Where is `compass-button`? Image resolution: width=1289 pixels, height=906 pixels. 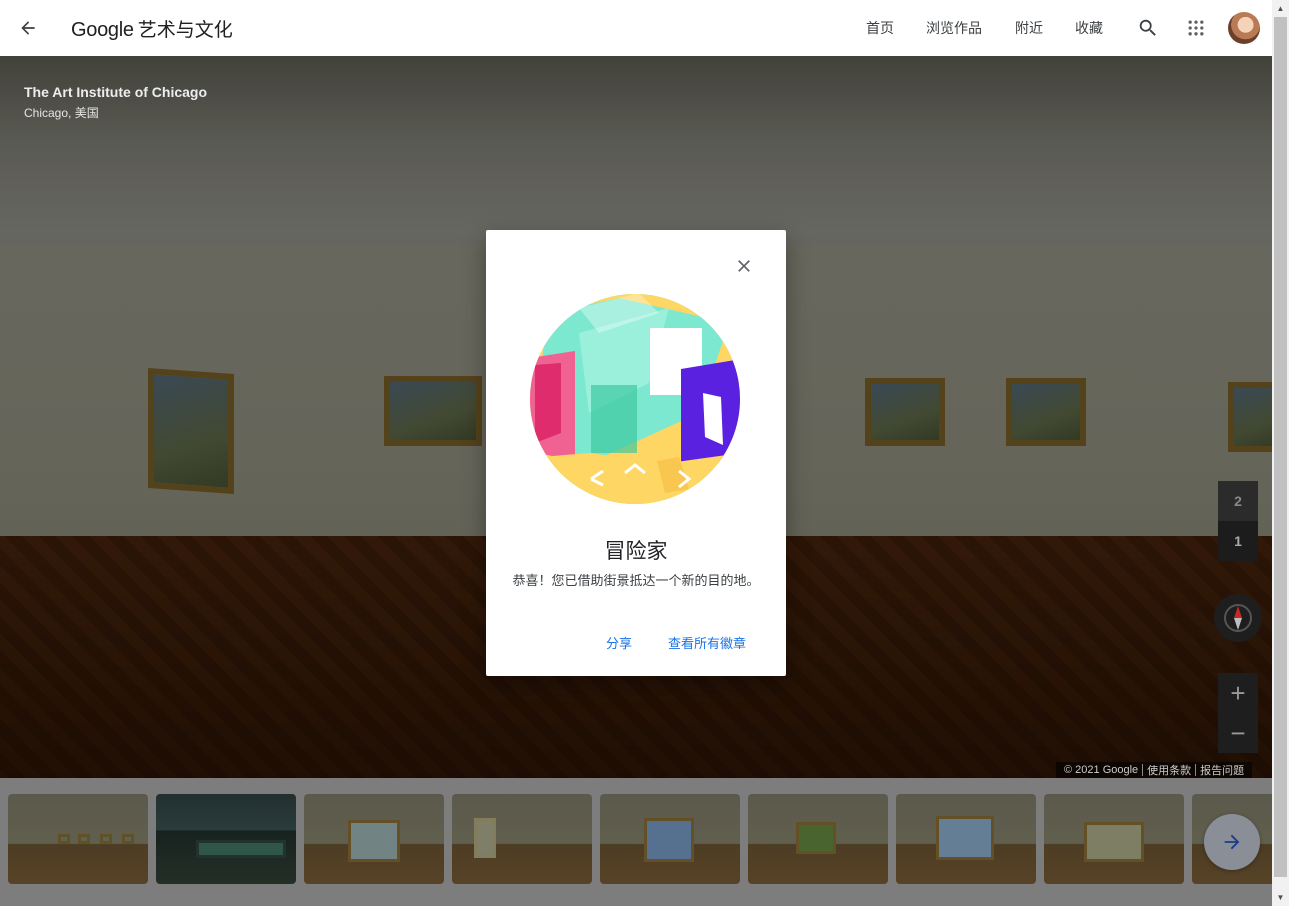 compass-button is located at coordinates (1238, 618).